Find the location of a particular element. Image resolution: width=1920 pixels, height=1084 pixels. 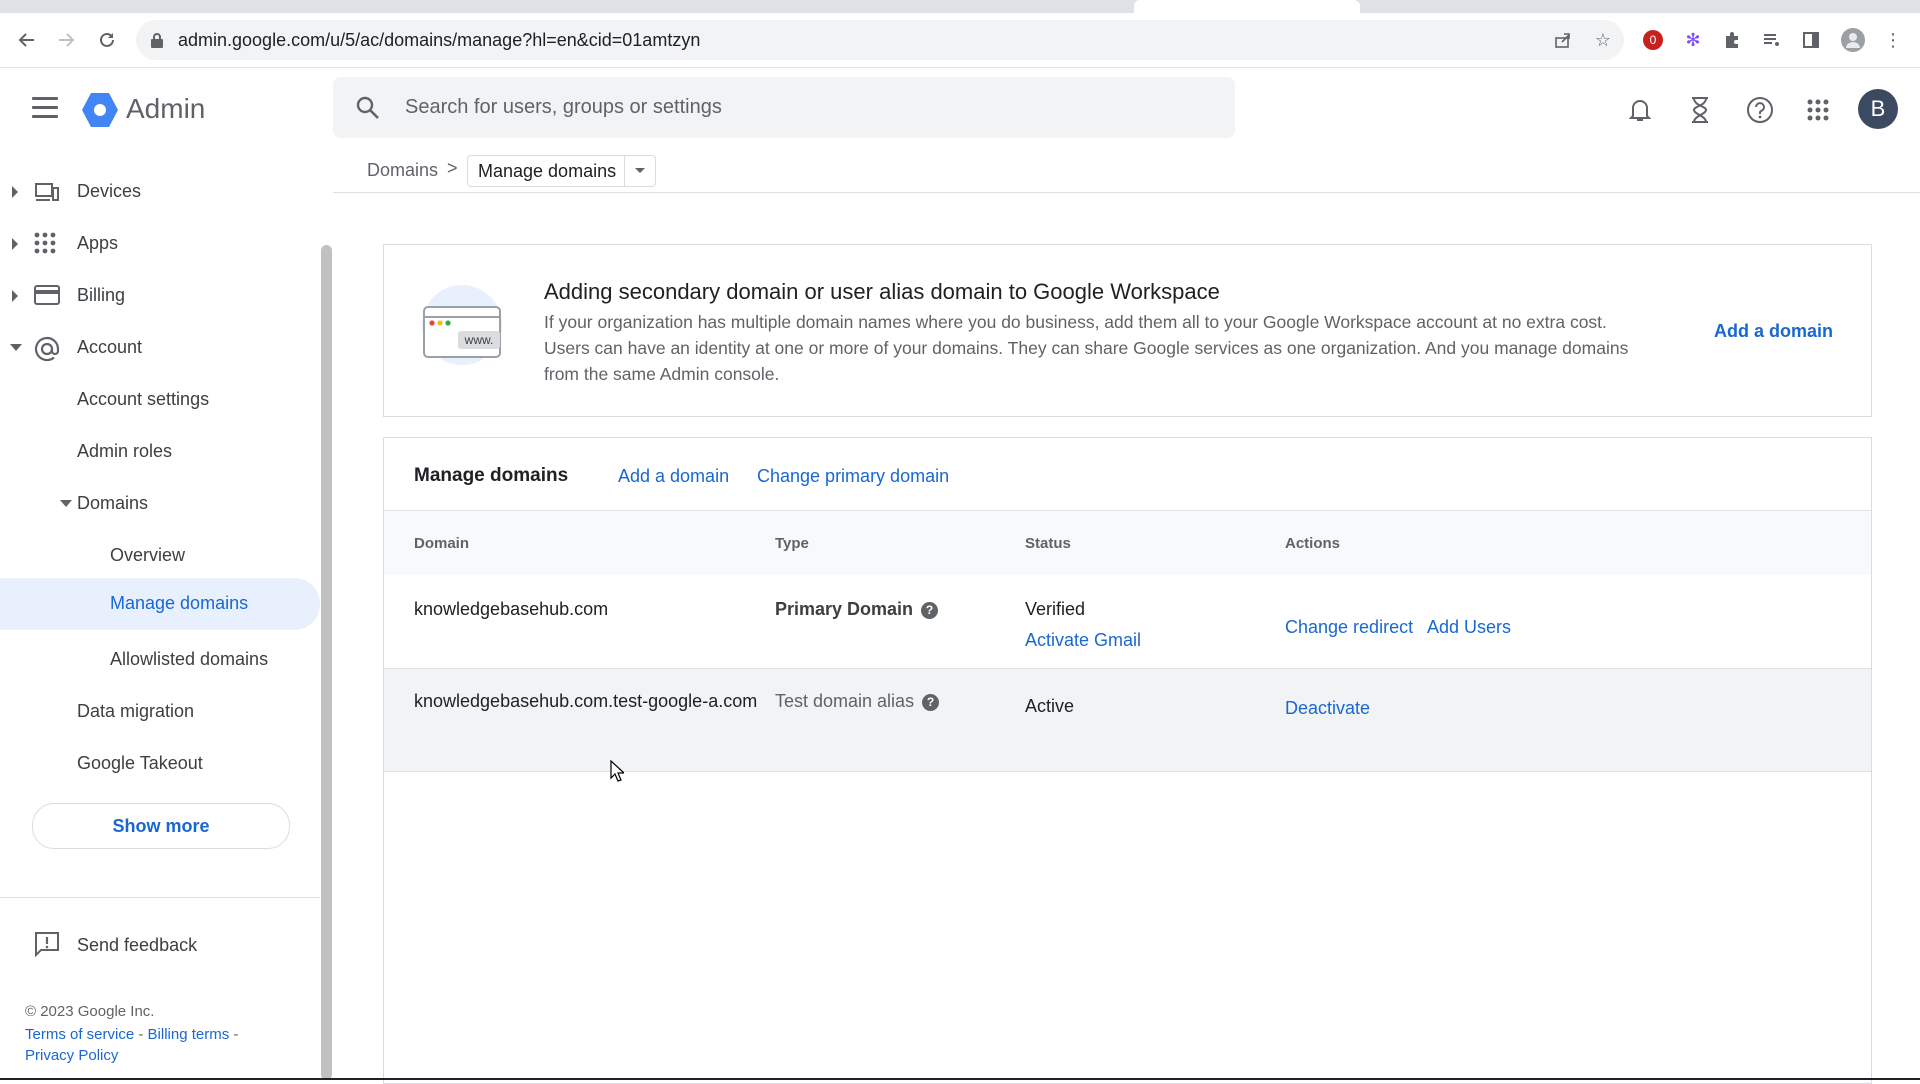

account-avatar: B is located at coordinates (1878, 109).